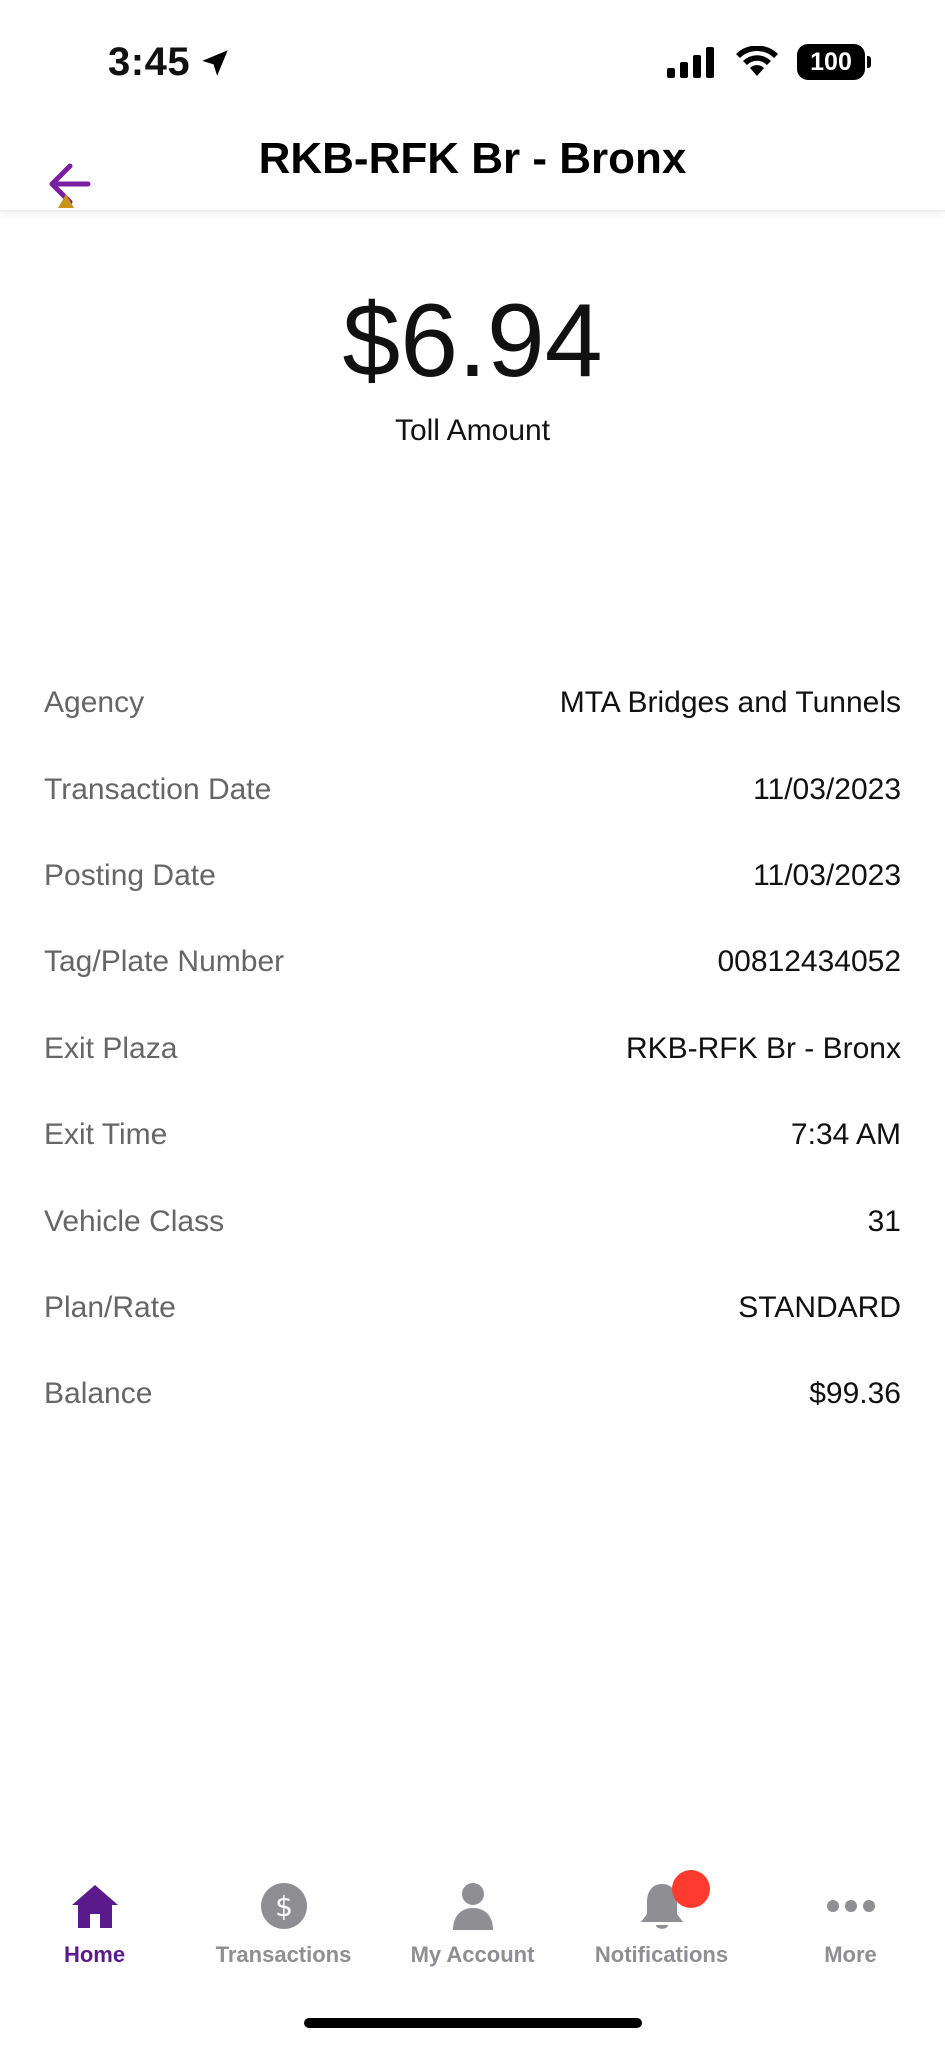  What do you see at coordinates (472, 430) in the screenshot?
I see `toll-amount-label: Toll Amount` at bounding box center [472, 430].